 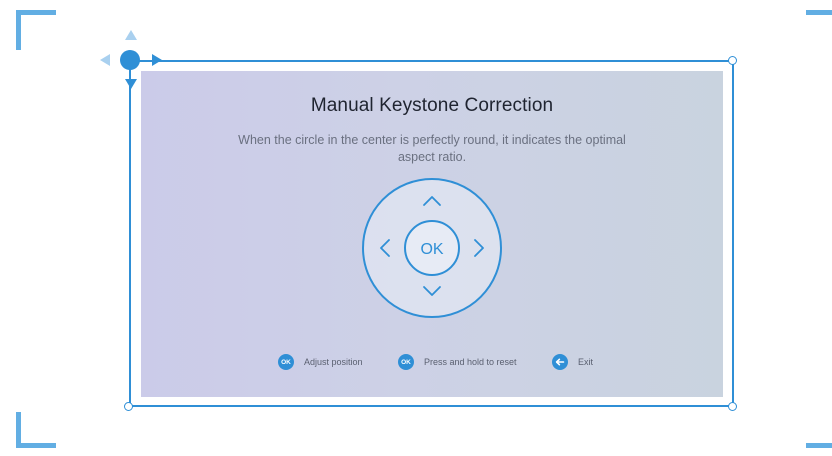 What do you see at coordinates (18, 30) in the screenshot?
I see `corner-bracket-top-left-vertical` at bounding box center [18, 30].